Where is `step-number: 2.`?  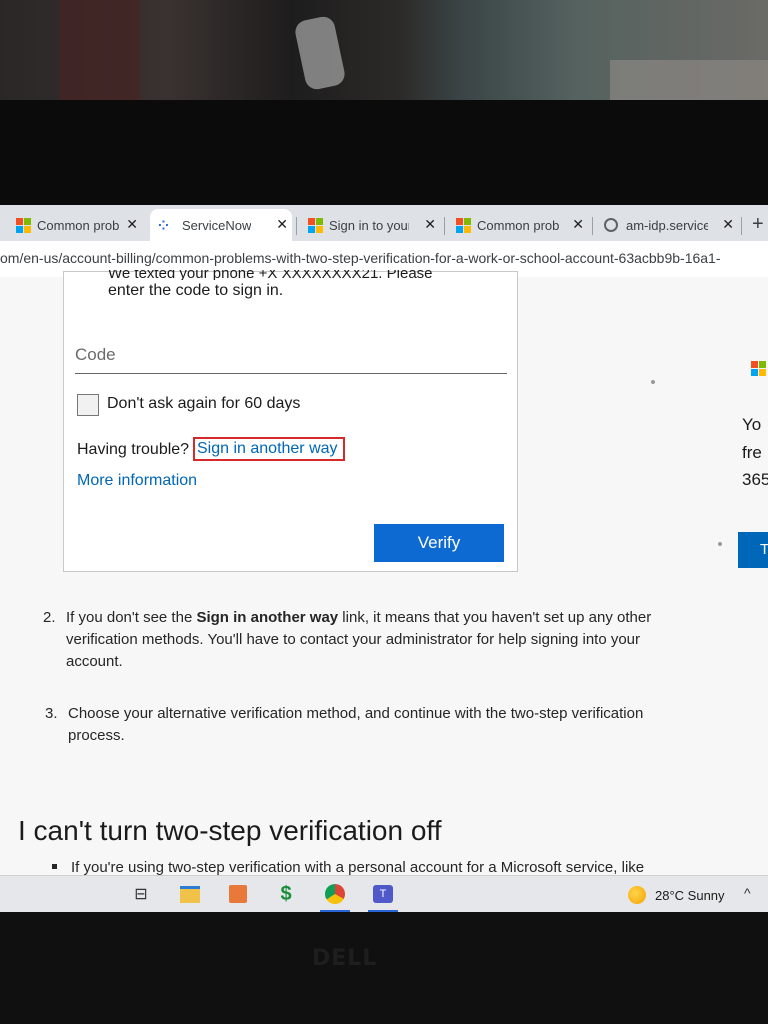 step-number: 2. is located at coordinates (49, 617).